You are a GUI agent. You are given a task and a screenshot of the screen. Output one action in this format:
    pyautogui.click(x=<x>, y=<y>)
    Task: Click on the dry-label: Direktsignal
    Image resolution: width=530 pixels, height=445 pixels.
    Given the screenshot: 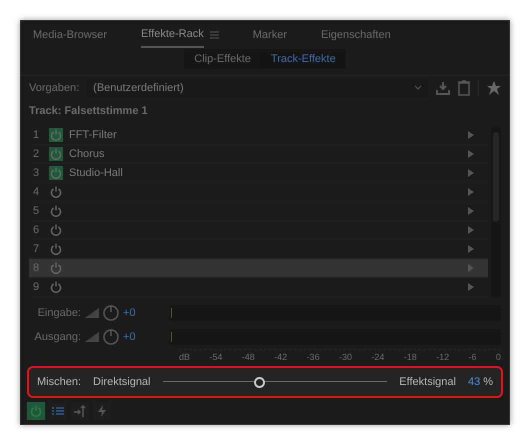 What is the action you would take?
    pyautogui.click(x=121, y=382)
    